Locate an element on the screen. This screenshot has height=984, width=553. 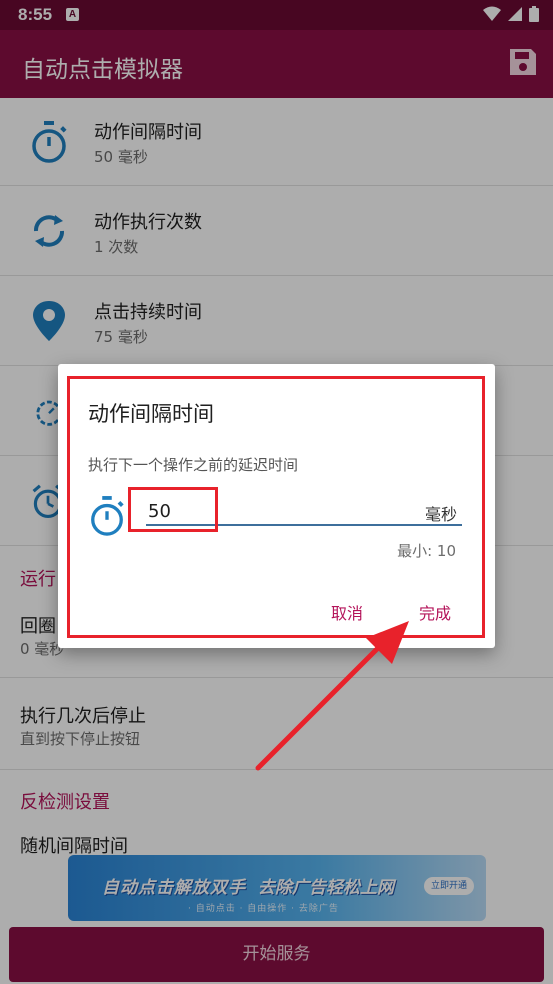
stopwatch-icon is located at coordinates (107, 516).